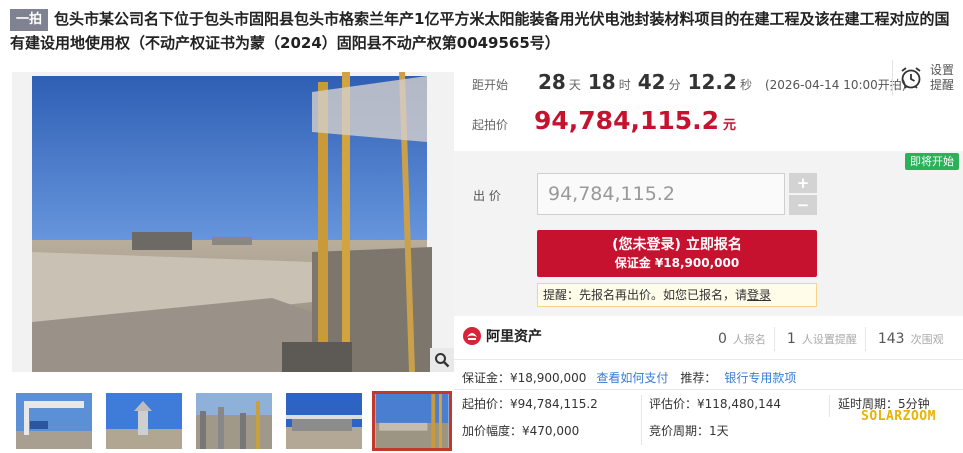 The image size is (963, 453). I want to click on stat-signups-count: 0, so click(722, 339).